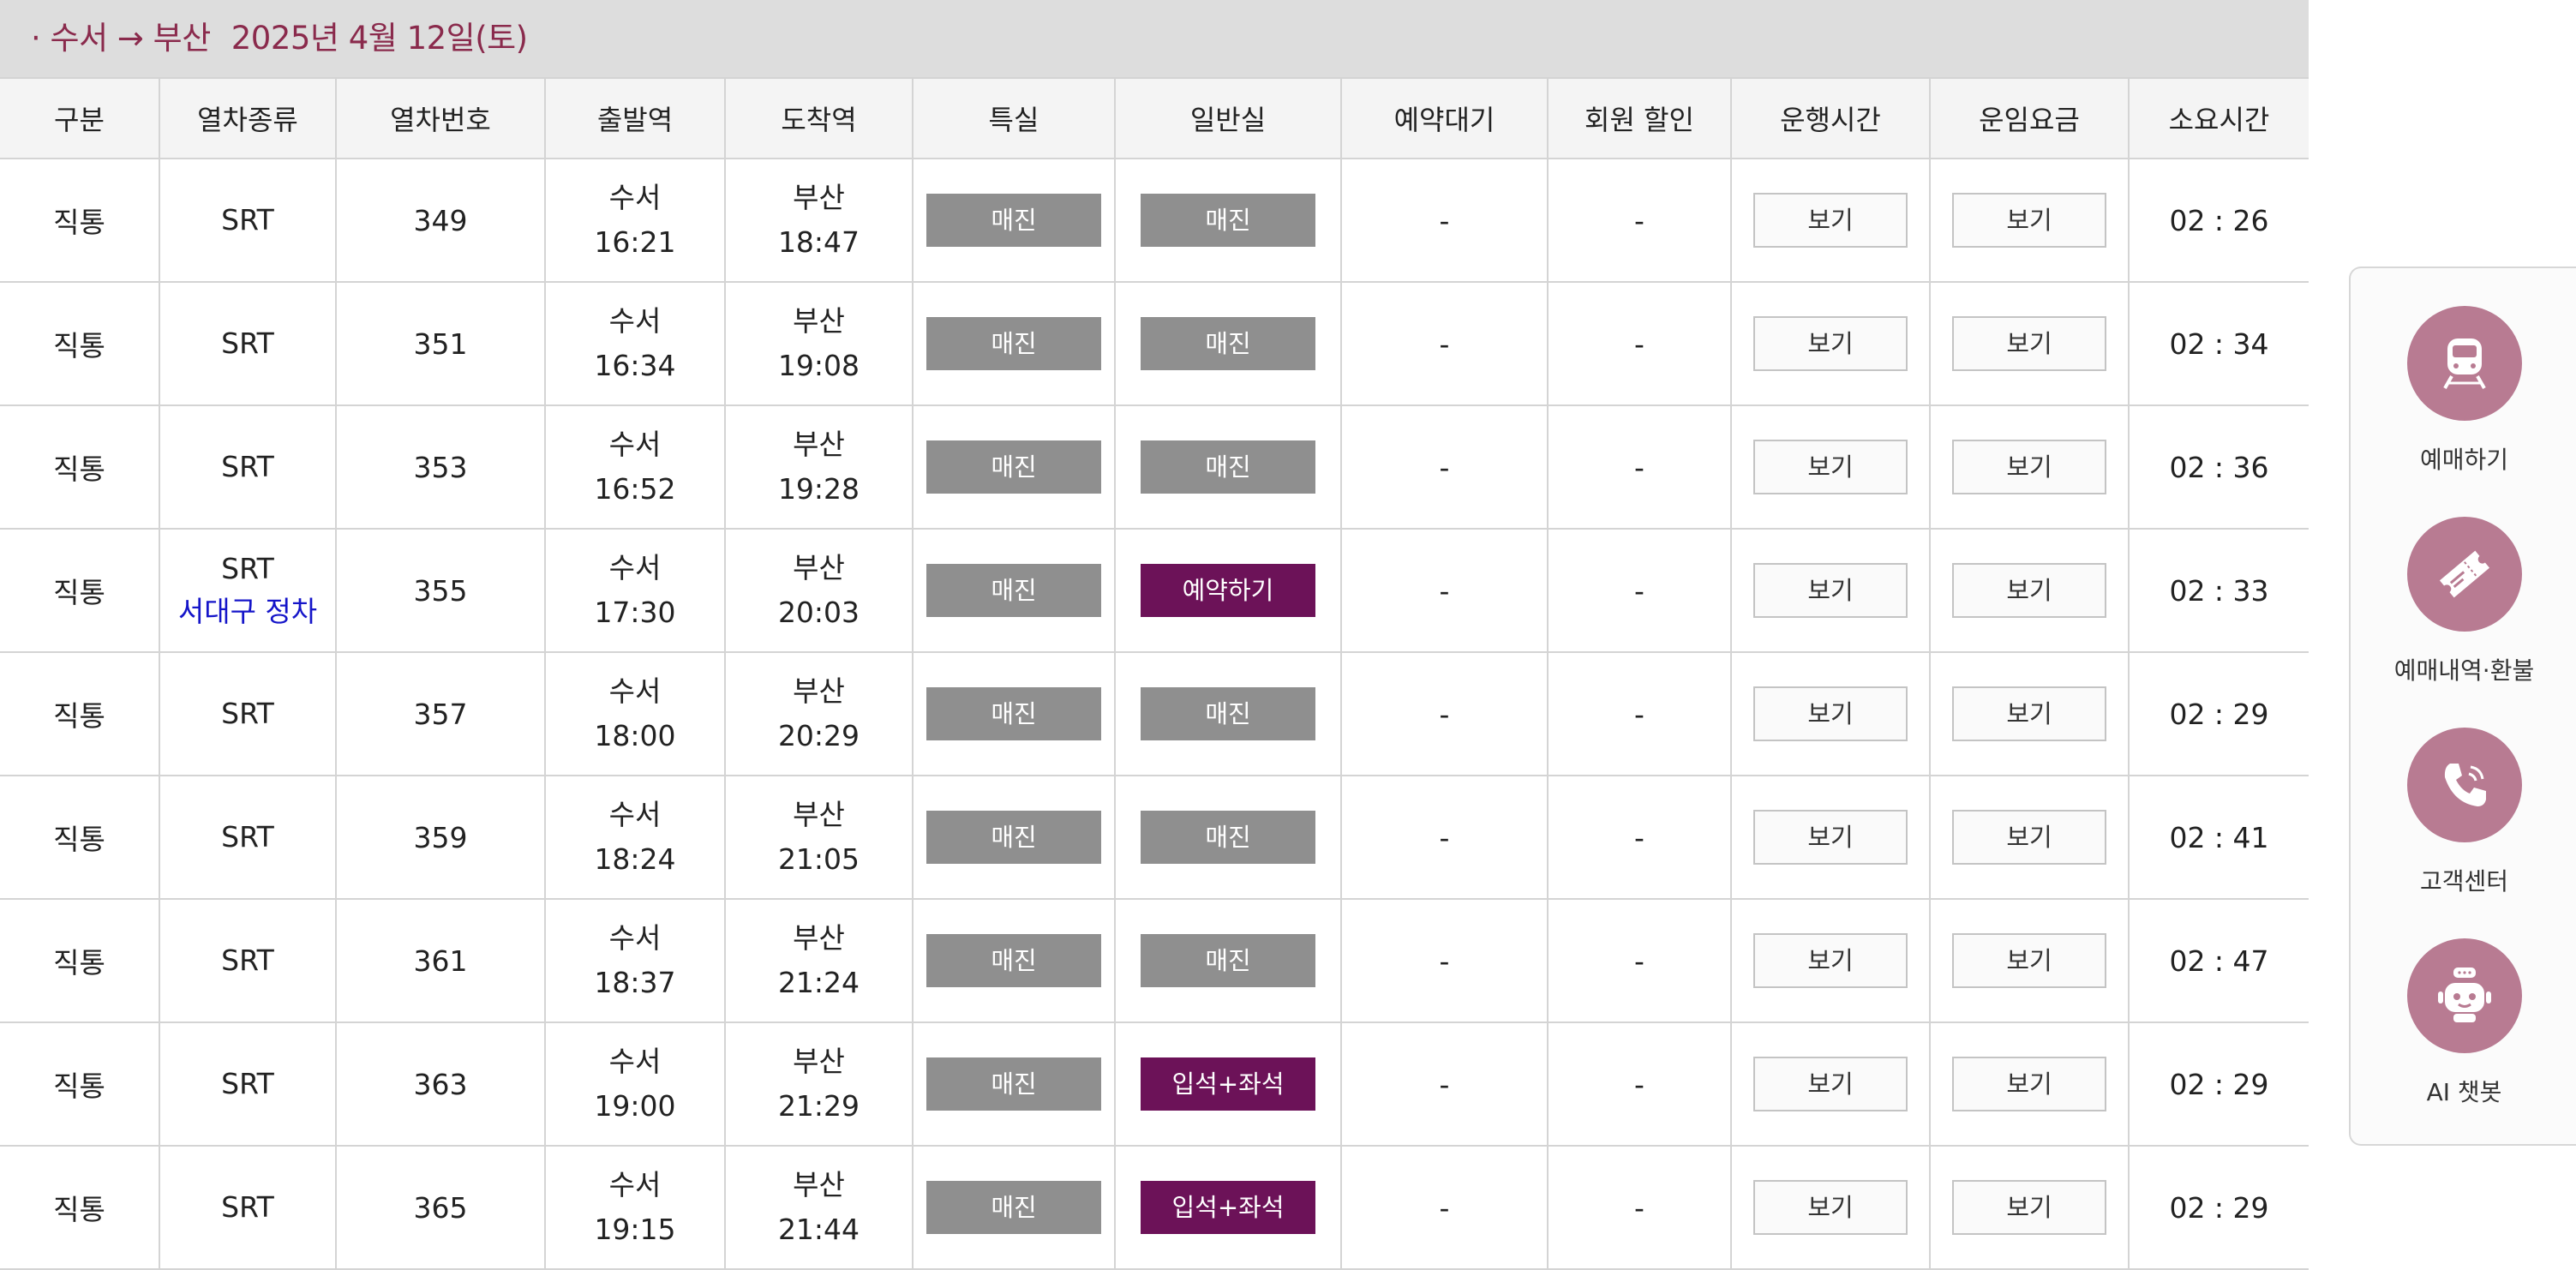 The image size is (2576, 1270). I want to click on arrival-time: 19:28, so click(818, 489).